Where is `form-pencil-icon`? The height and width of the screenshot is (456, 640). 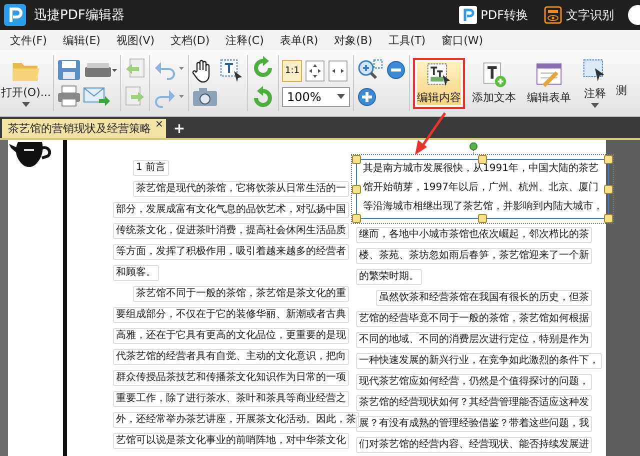 form-pencil-icon is located at coordinates (549, 75).